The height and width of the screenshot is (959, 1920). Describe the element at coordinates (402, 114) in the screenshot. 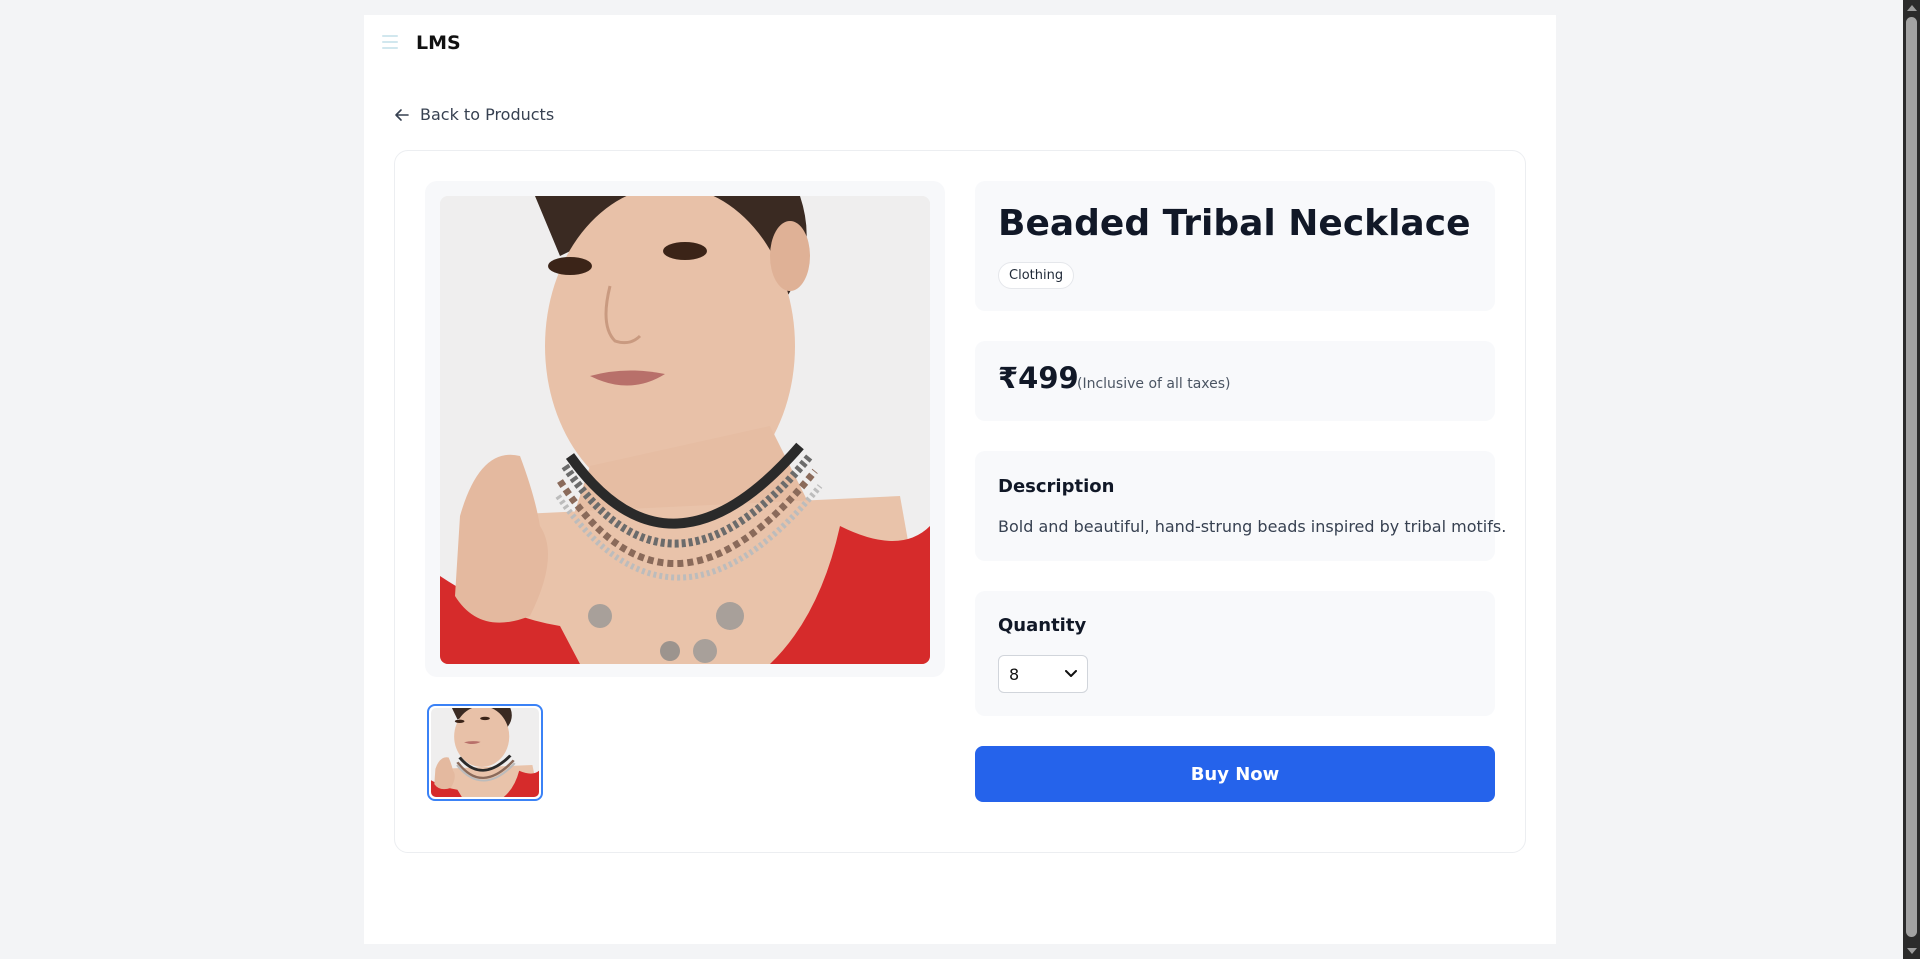

I see `arrow-left-icon` at that location.